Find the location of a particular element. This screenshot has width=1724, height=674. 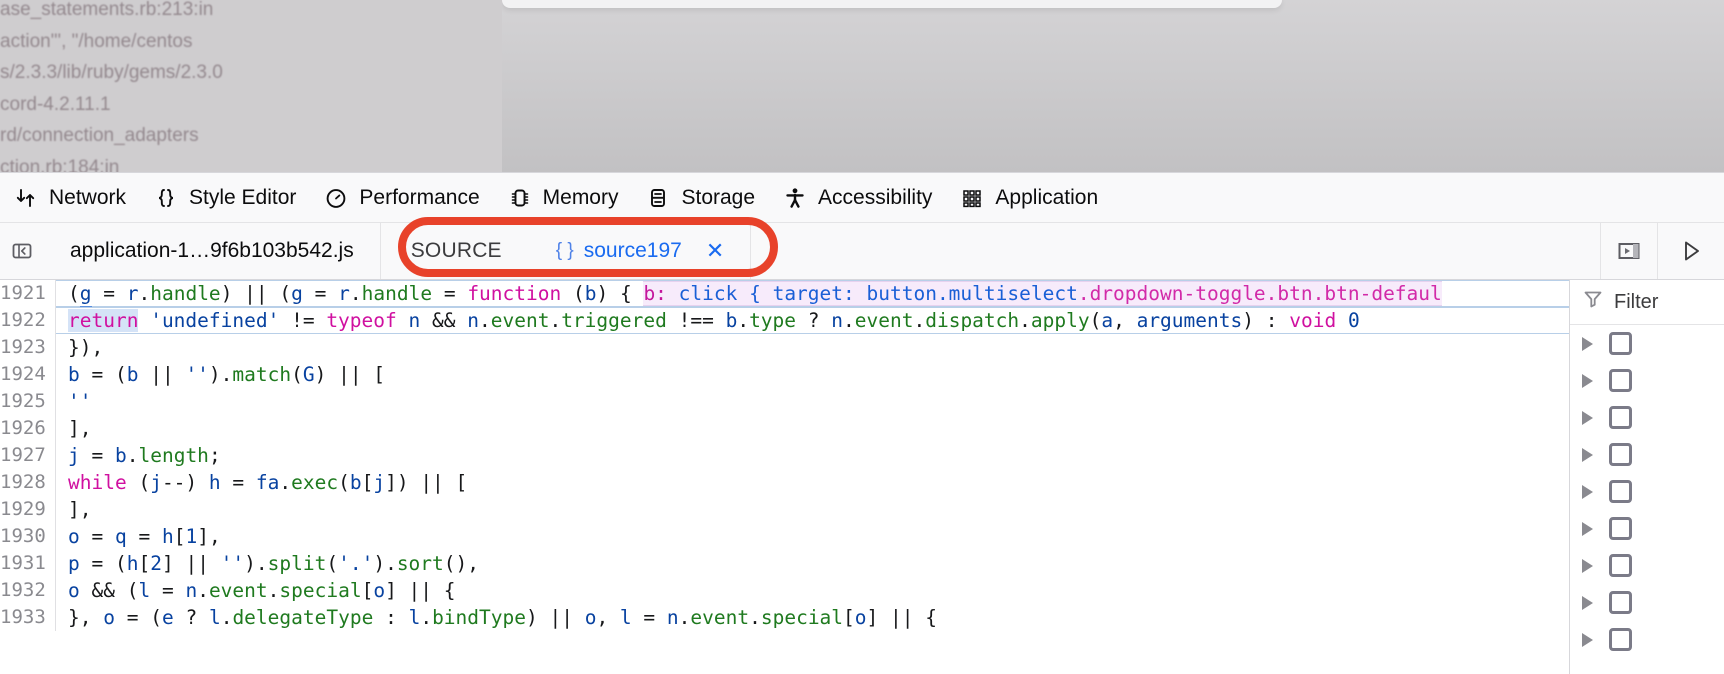

code-text: o && (l = n.event.special[o] || { is located at coordinates (812, 590).